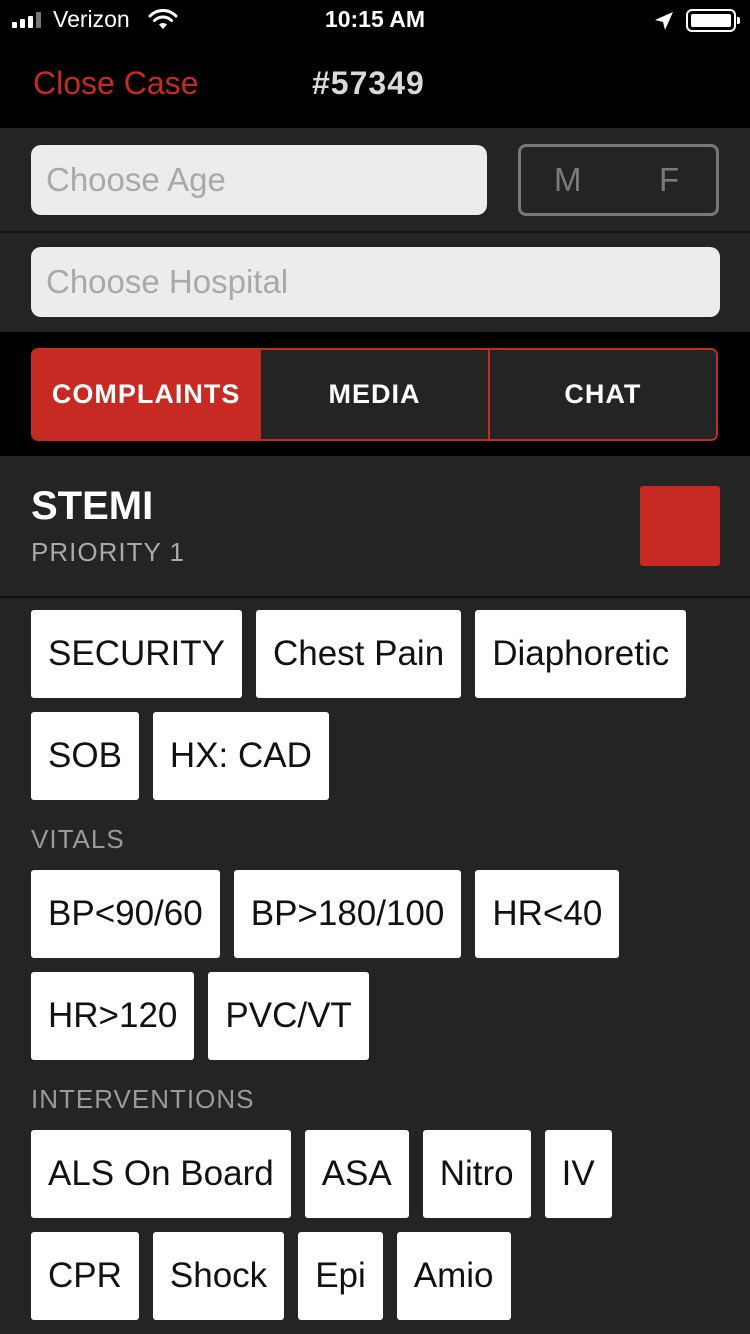 The width and height of the screenshot is (750, 1334). Describe the element at coordinates (476, 1174) in the screenshot. I see `tag-nitro: Nitro` at that location.